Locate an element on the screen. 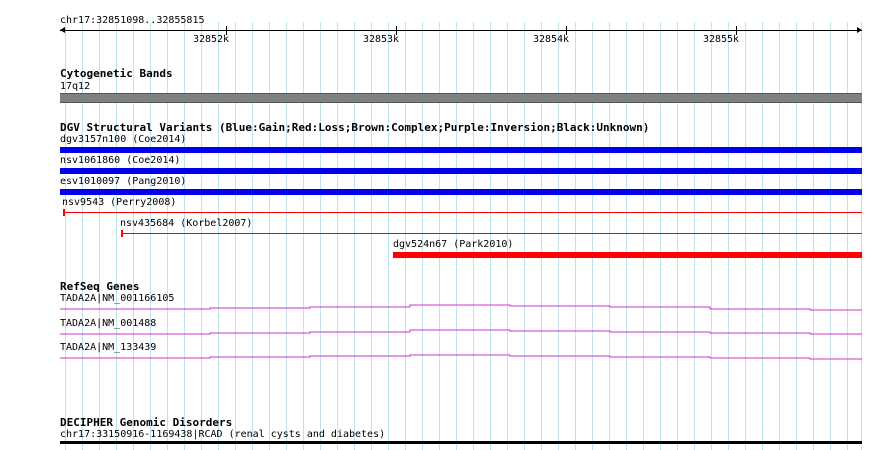  decipher-bar is located at coordinates (461, 442).